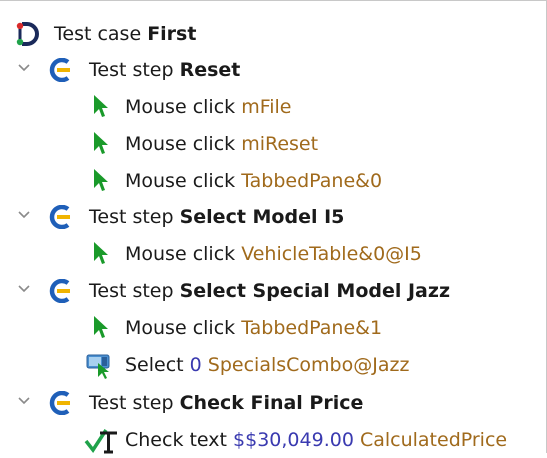  I want to click on node-target: mFile, so click(266, 107).